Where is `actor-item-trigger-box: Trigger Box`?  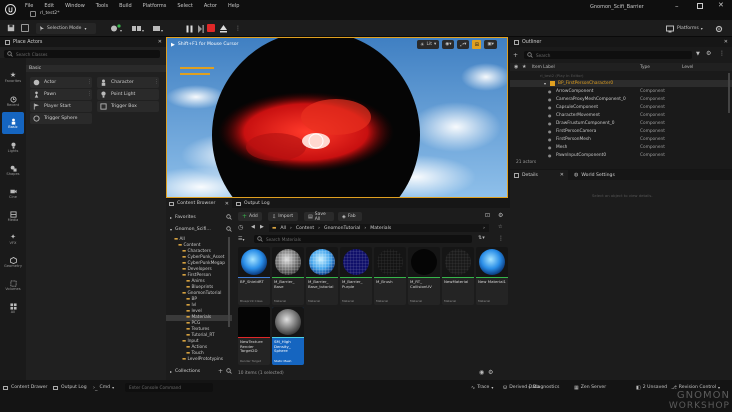
actor-item-trigger-box: Trigger Box is located at coordinates (128, 106).